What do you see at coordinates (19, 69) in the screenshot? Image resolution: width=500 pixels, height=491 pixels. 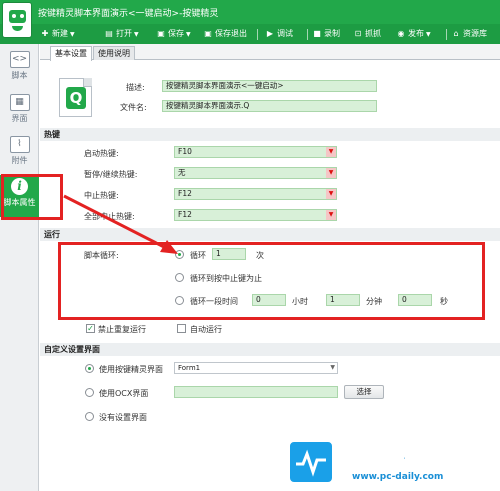 I see `sidebar-item-script: <> 脚本` at bounding box center [19, 69].